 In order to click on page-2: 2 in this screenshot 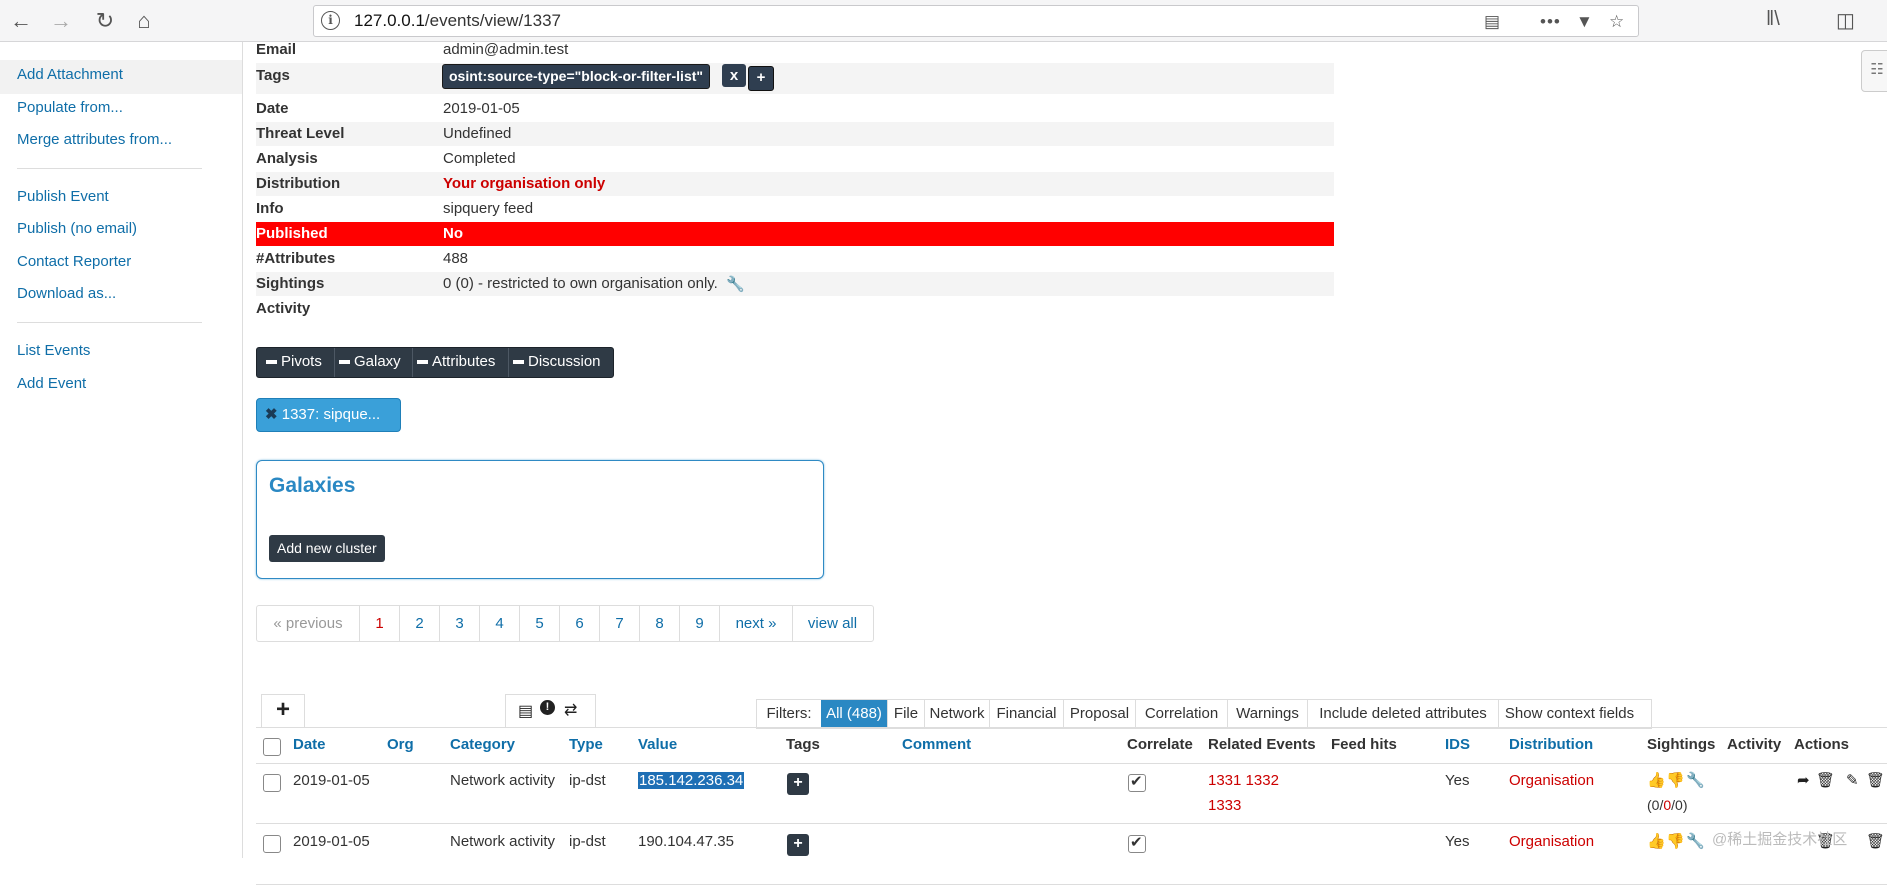, I will do `click(420, 623)`.